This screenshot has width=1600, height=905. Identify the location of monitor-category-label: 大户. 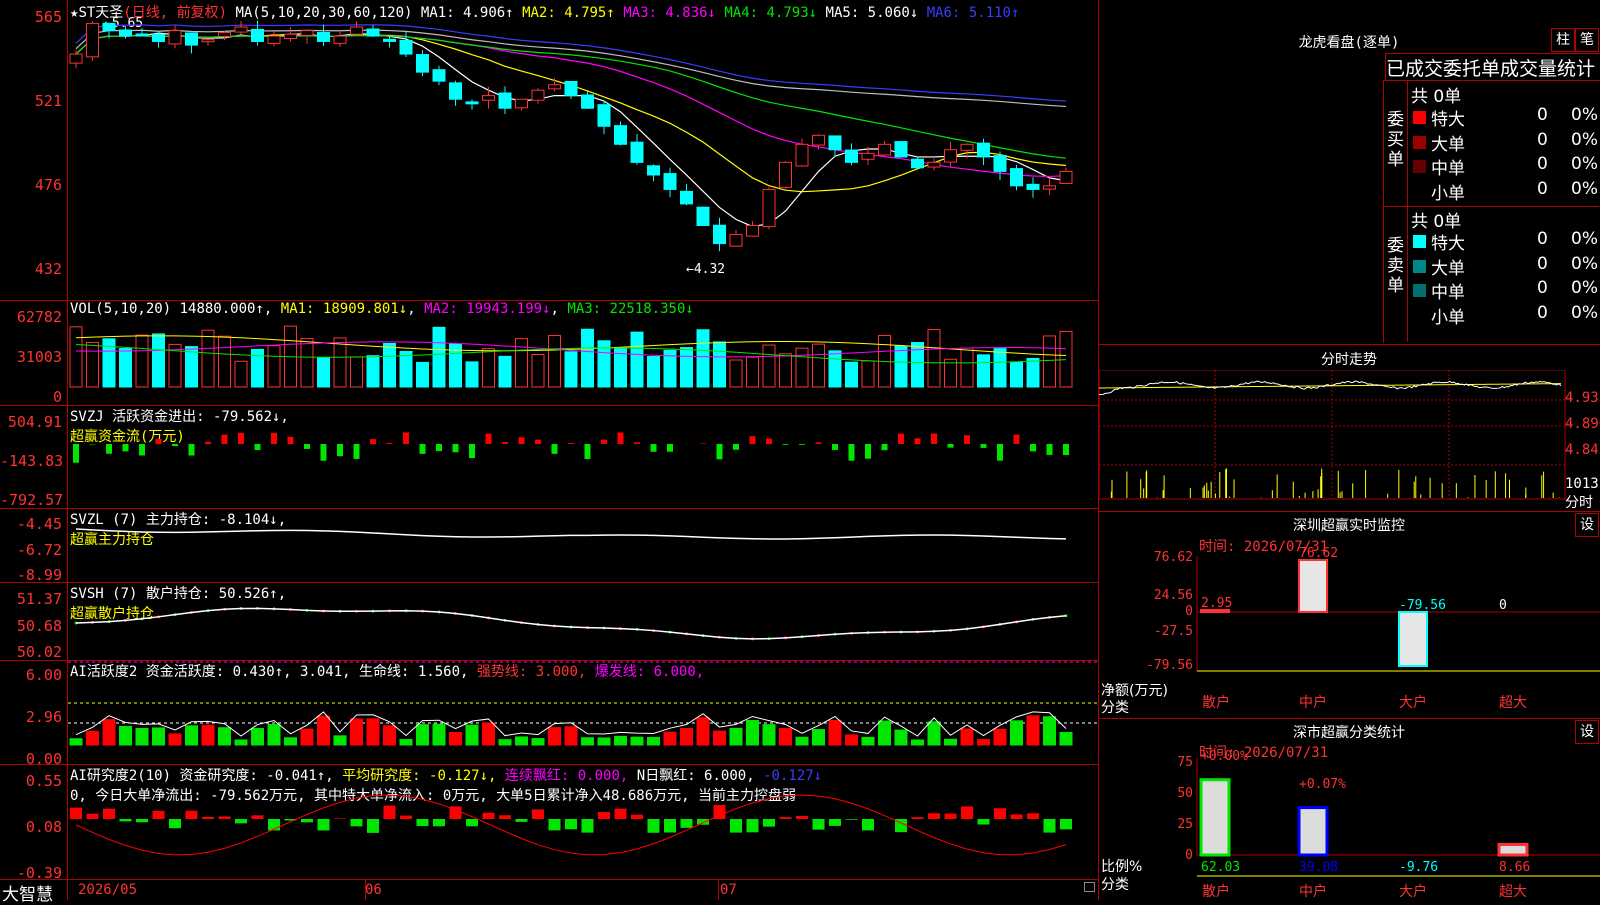
(1413, 702).